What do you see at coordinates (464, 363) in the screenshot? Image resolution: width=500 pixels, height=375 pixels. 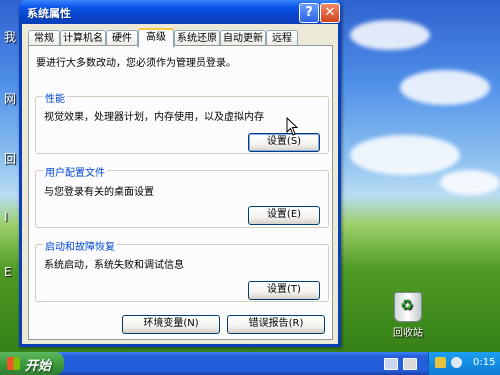 I see `system-tray: 0:15` at bounding box center [464, 363].